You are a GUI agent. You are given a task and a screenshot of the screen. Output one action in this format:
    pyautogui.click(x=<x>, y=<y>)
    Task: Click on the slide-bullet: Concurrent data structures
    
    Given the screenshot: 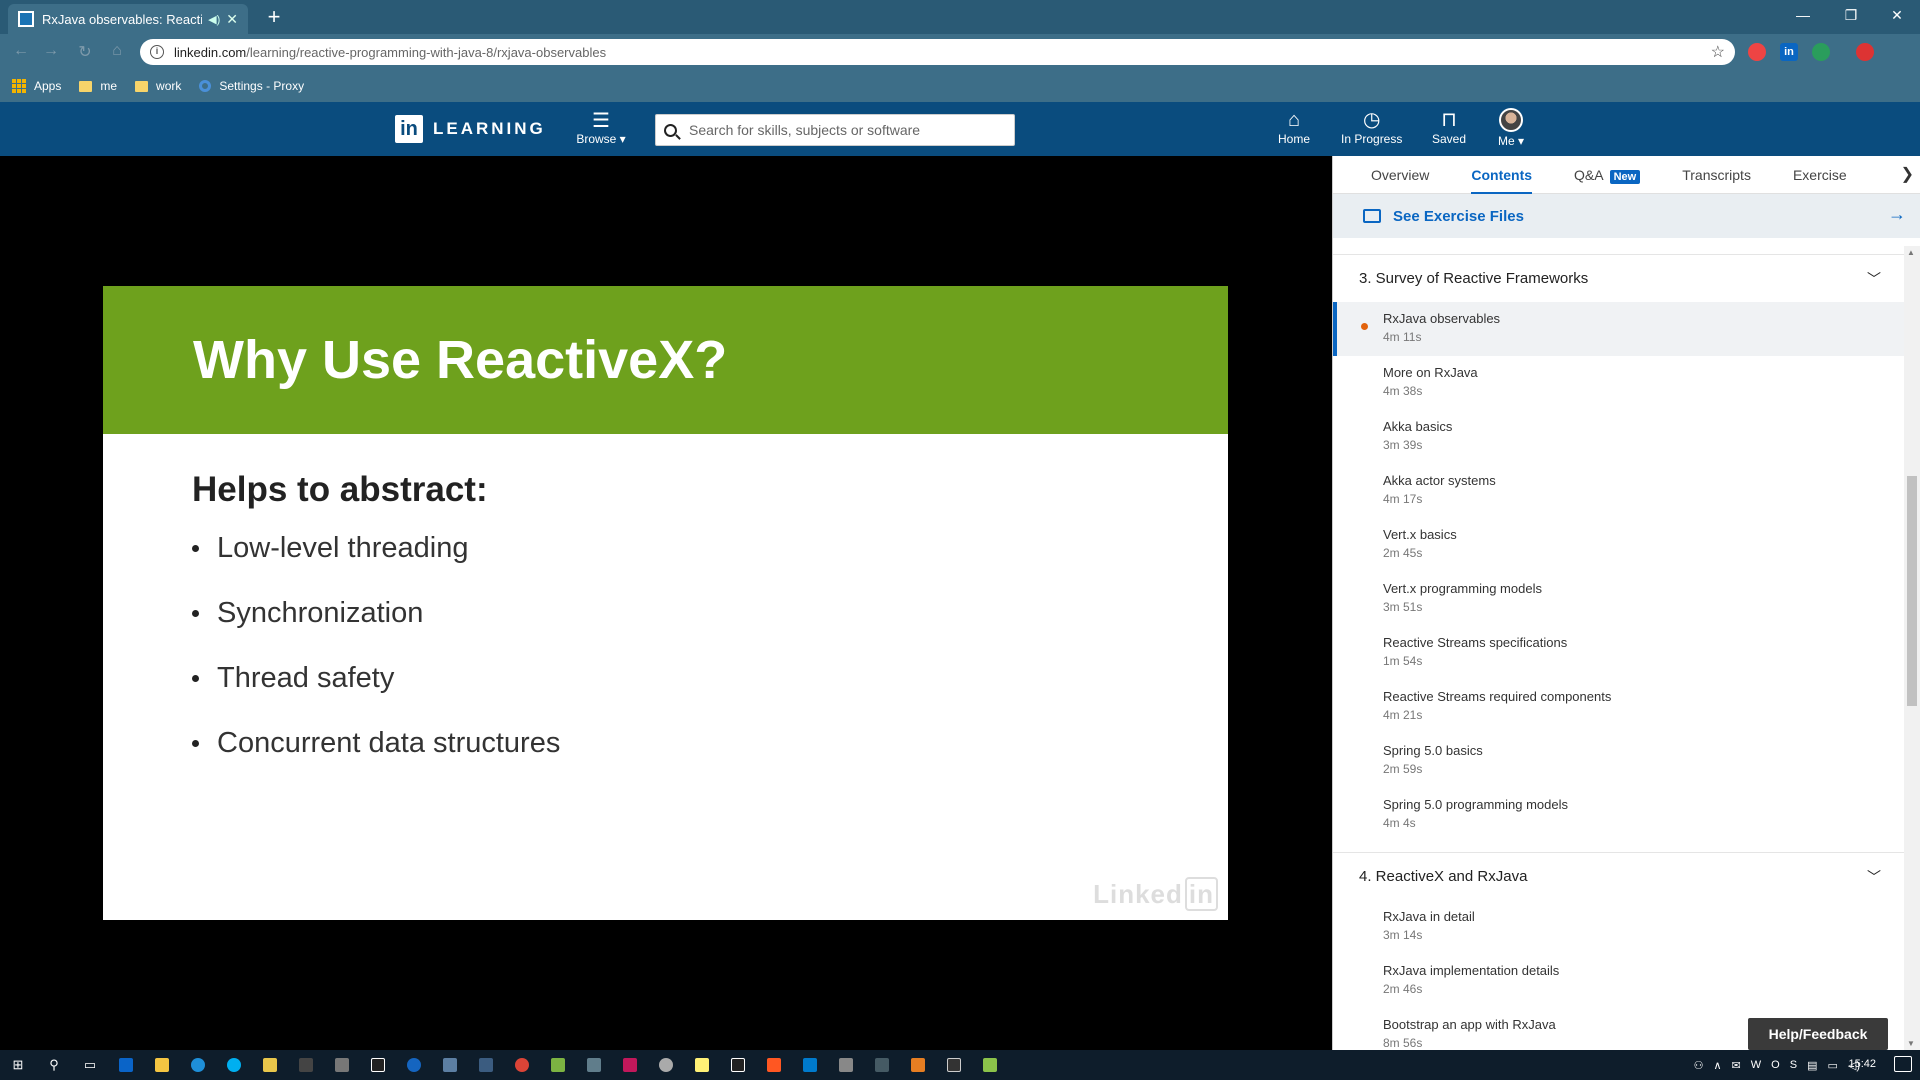 What is the action you would take?
    pyautogui.click(x=710, y=743)
    